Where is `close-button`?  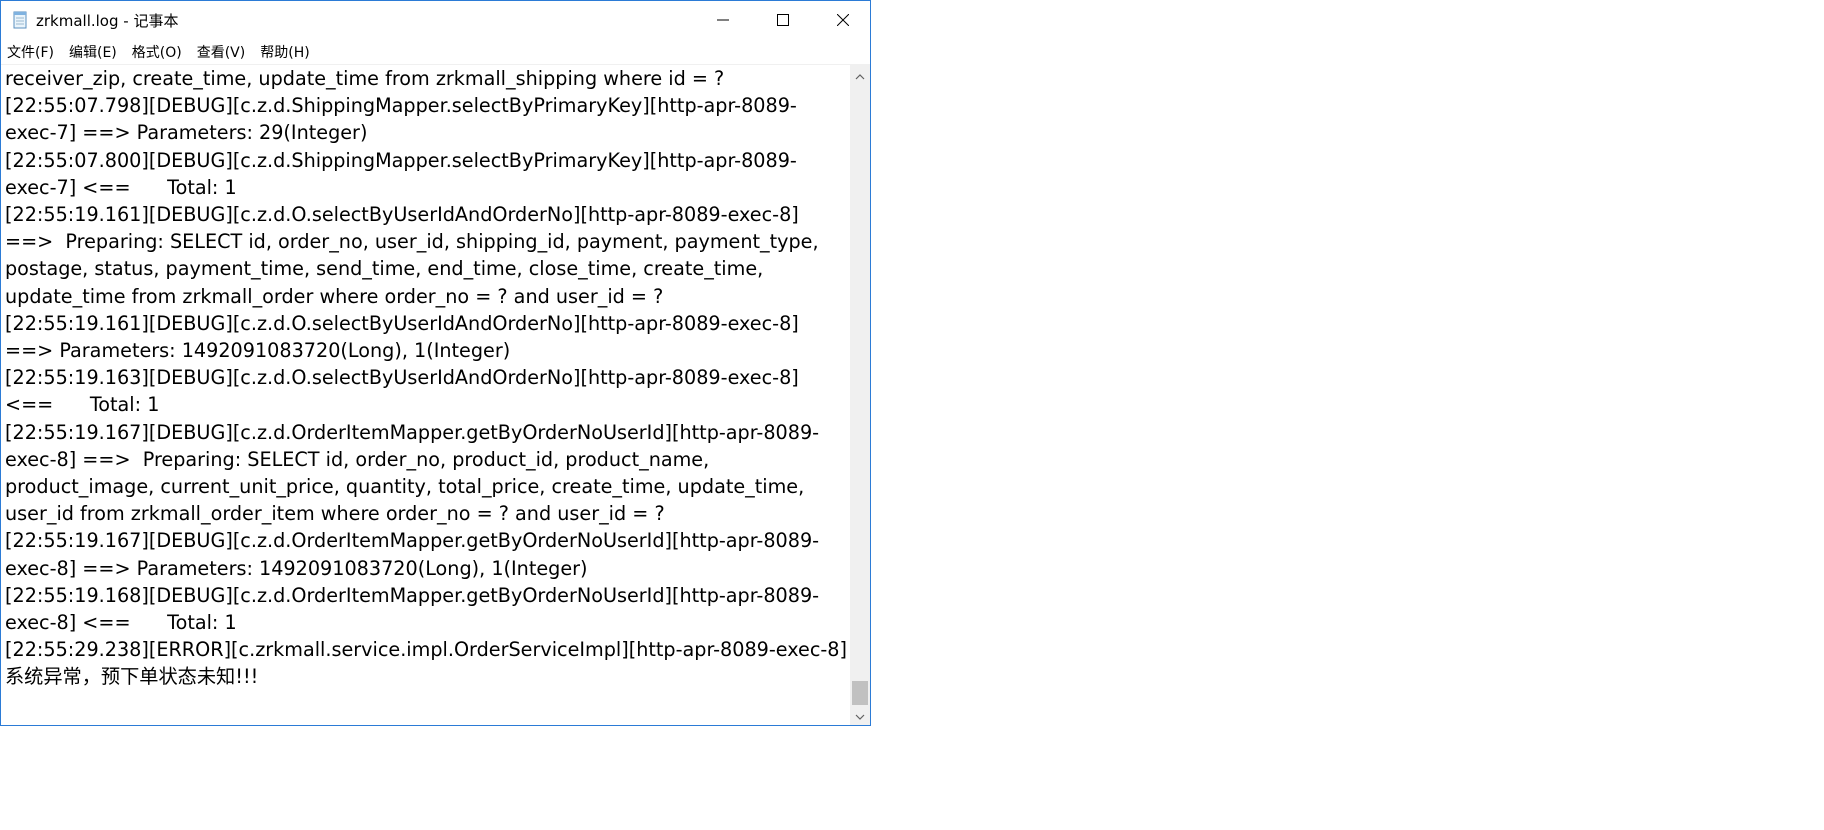
close-button is located at coordinates (843, 20).